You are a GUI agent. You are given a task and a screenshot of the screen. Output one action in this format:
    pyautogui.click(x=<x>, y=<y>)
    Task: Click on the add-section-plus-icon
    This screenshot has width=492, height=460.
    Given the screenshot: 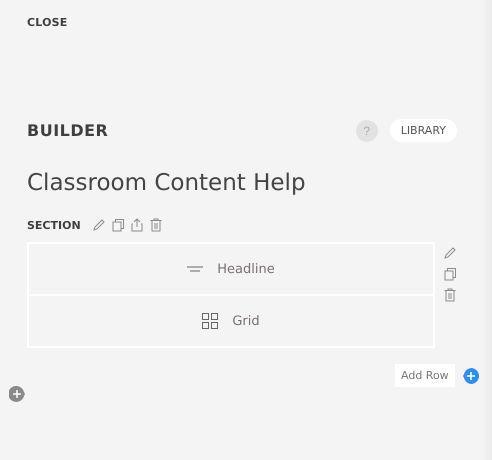 What is the action you would take?
    pyautogui.click(x=17, y=394)
    